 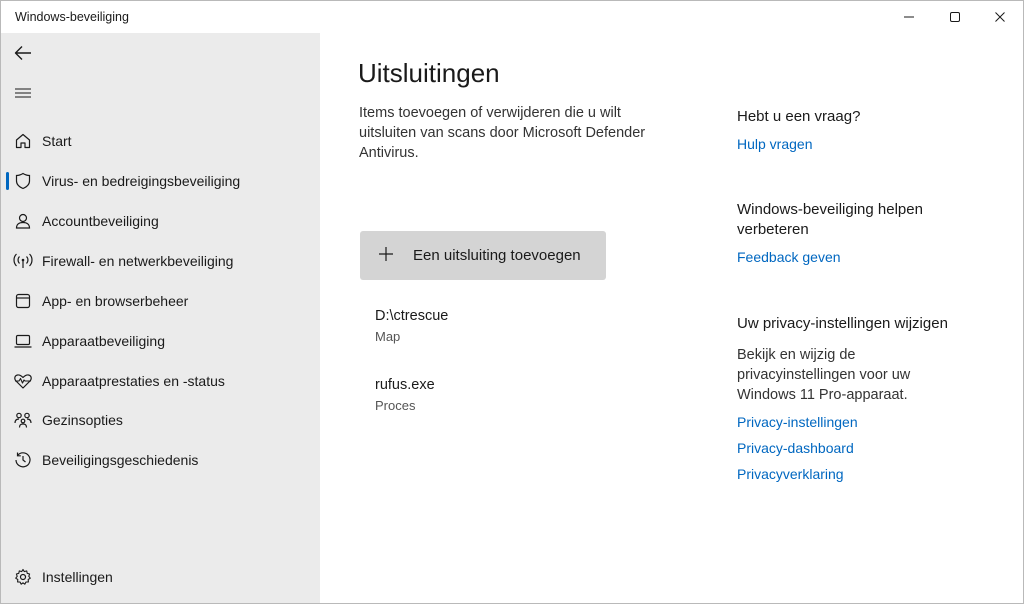 I want to click on question-heading: Hebt u een vraag?, so click(x=799, y=116).